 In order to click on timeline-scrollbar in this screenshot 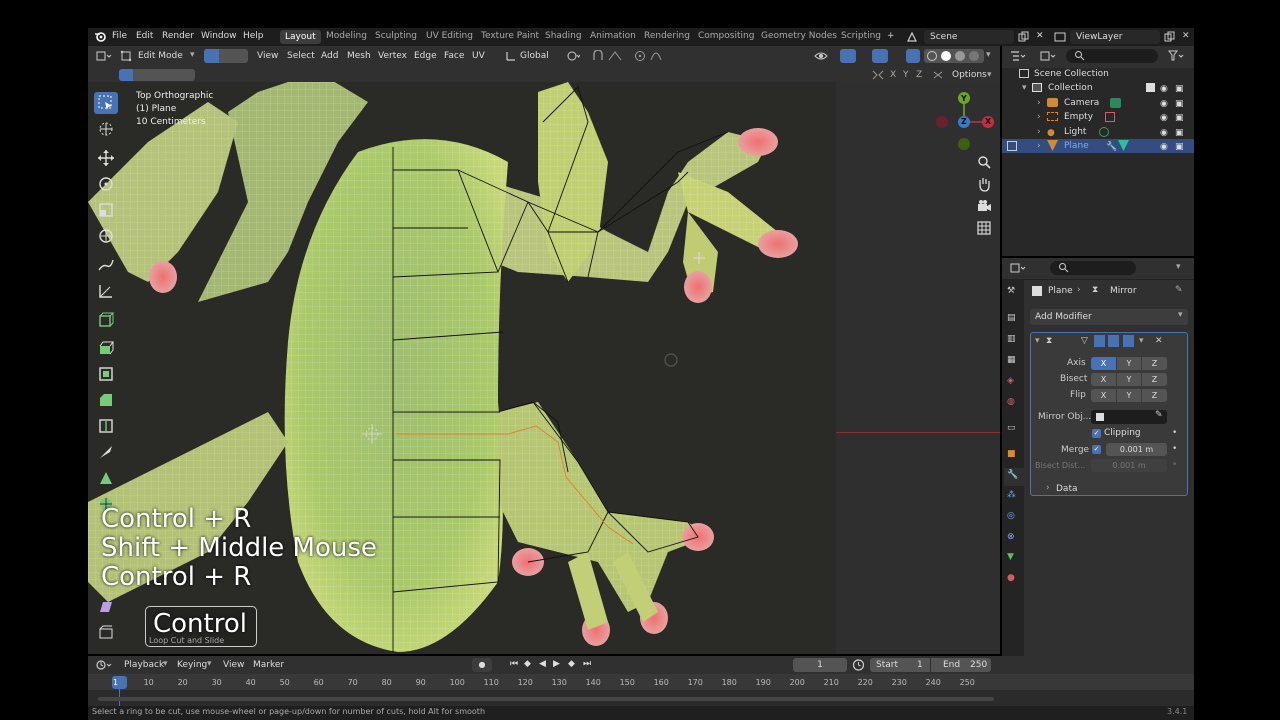, I will do `click(546, 699)`.